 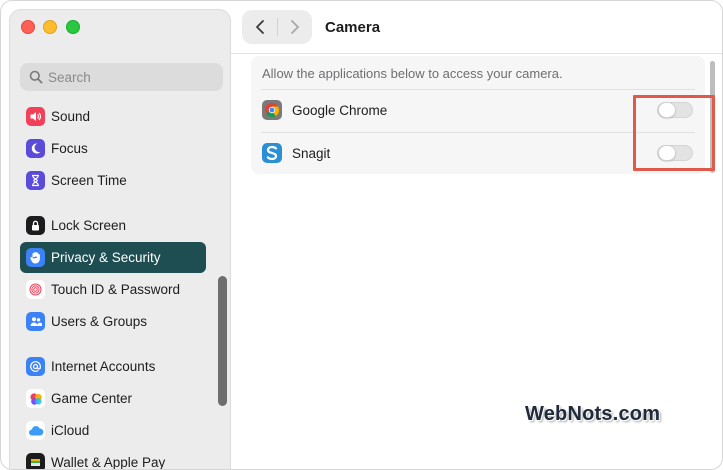 What do you see at coordinates (113, 430) in the screenshot?
I see `sidebar-item-icloud: iCloud` at bounding box center [113, 430].